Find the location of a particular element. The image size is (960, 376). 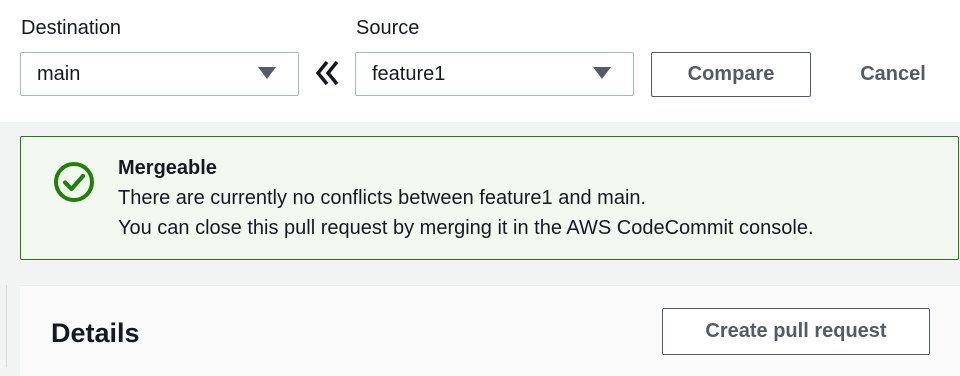

source-label: Source is located at coordinates (388, 28).